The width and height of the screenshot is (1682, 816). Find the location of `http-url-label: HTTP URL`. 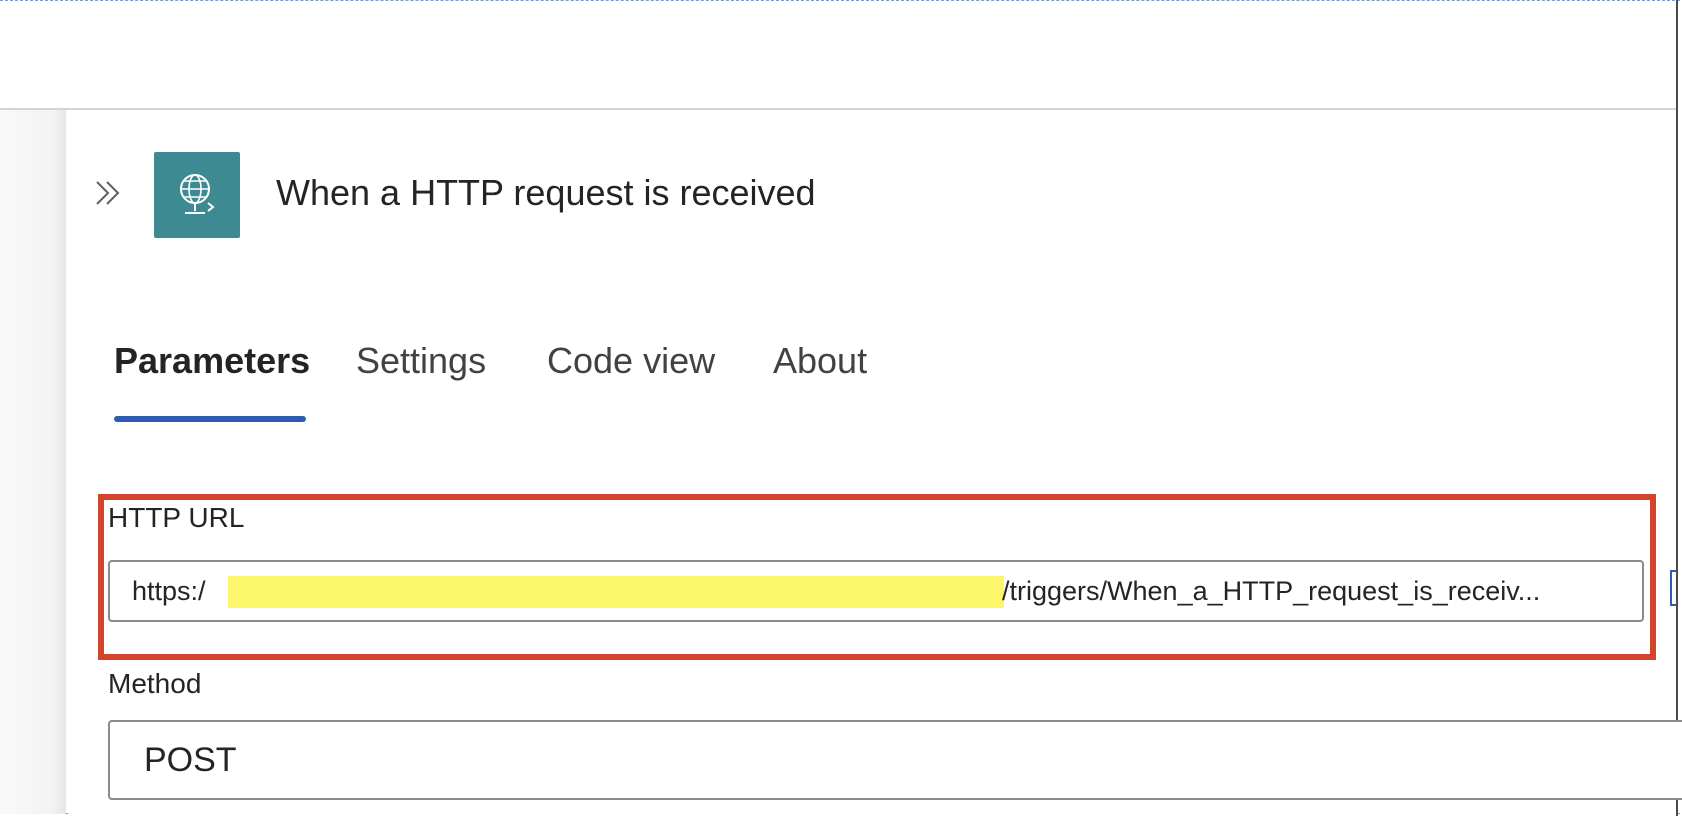

http-url-label: HTTP URL is located at coordinates (176, 517).